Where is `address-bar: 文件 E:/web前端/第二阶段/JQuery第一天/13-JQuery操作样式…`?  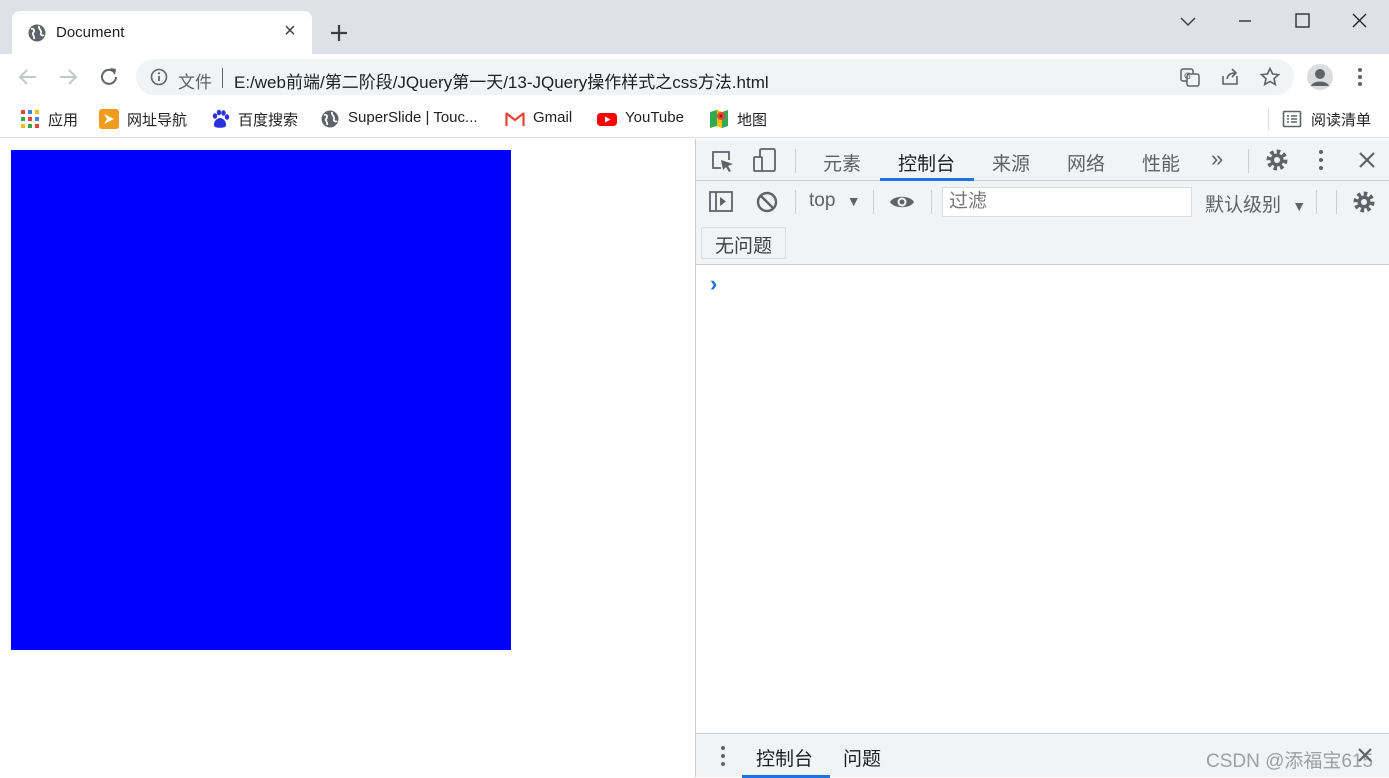
address-bar: 文件 E:/web前端/第二阶段/JQuery第一天/13-JQuery操作样式… is located at coordinates (715, 77).